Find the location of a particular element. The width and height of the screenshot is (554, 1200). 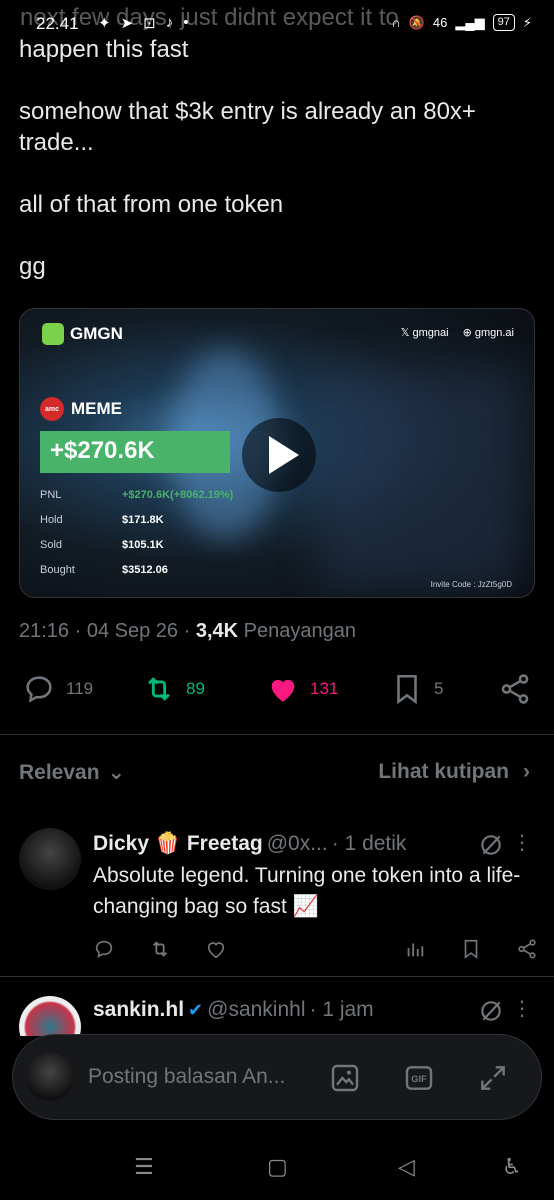

x-handle: 𝕏 gmgnai is located at coordinates (424, 333).